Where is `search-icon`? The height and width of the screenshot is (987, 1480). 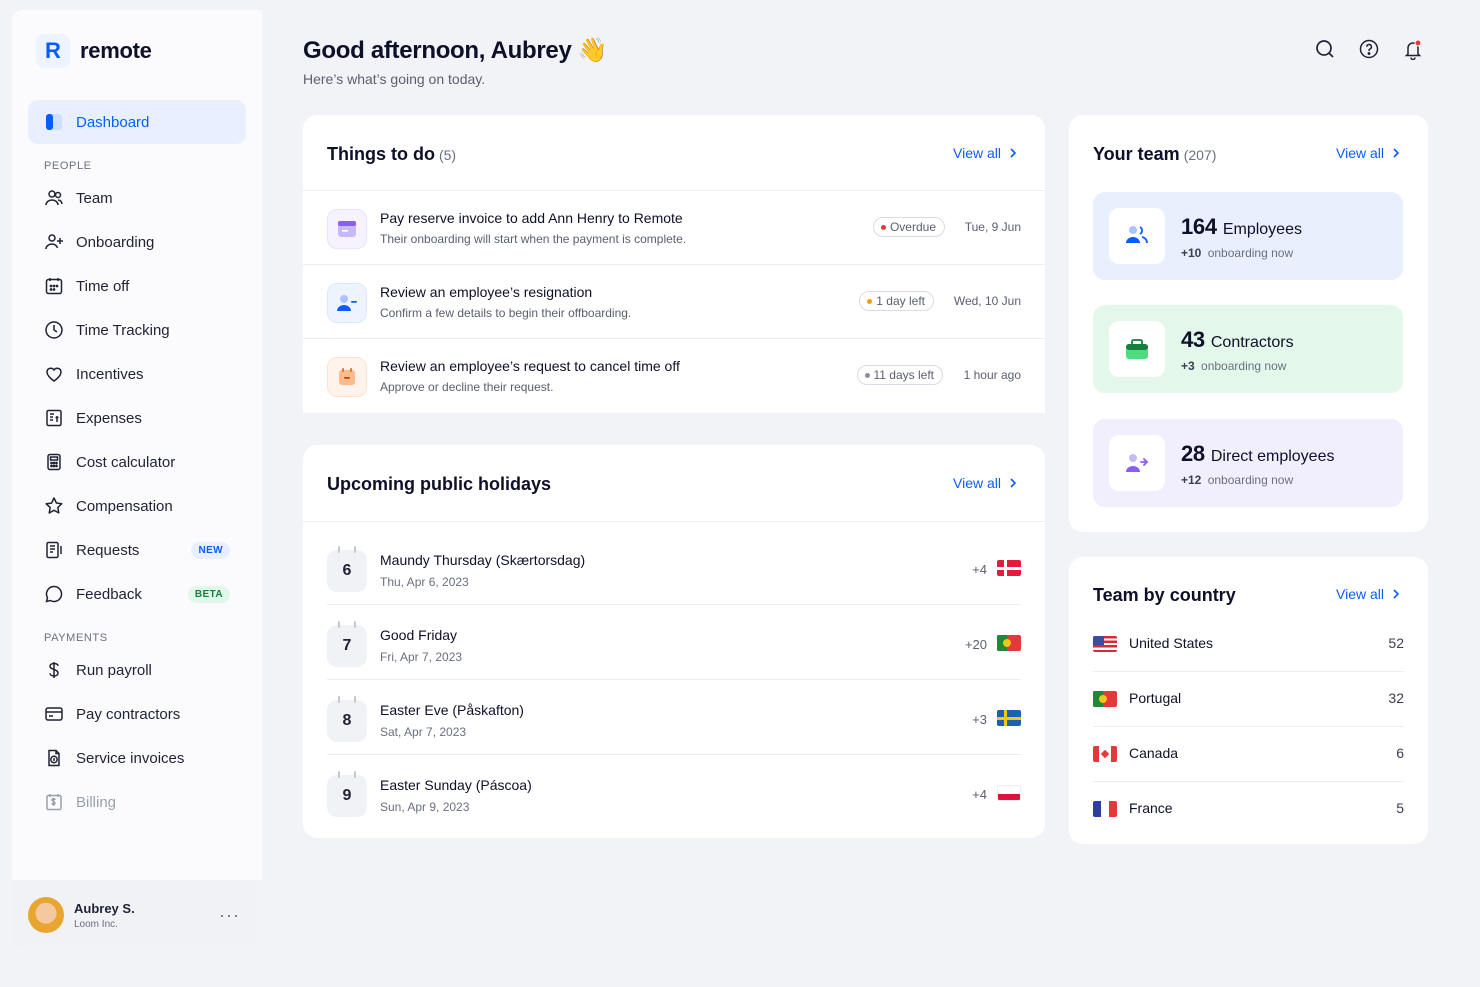
search-icon is located at coordinates (1325, 49).